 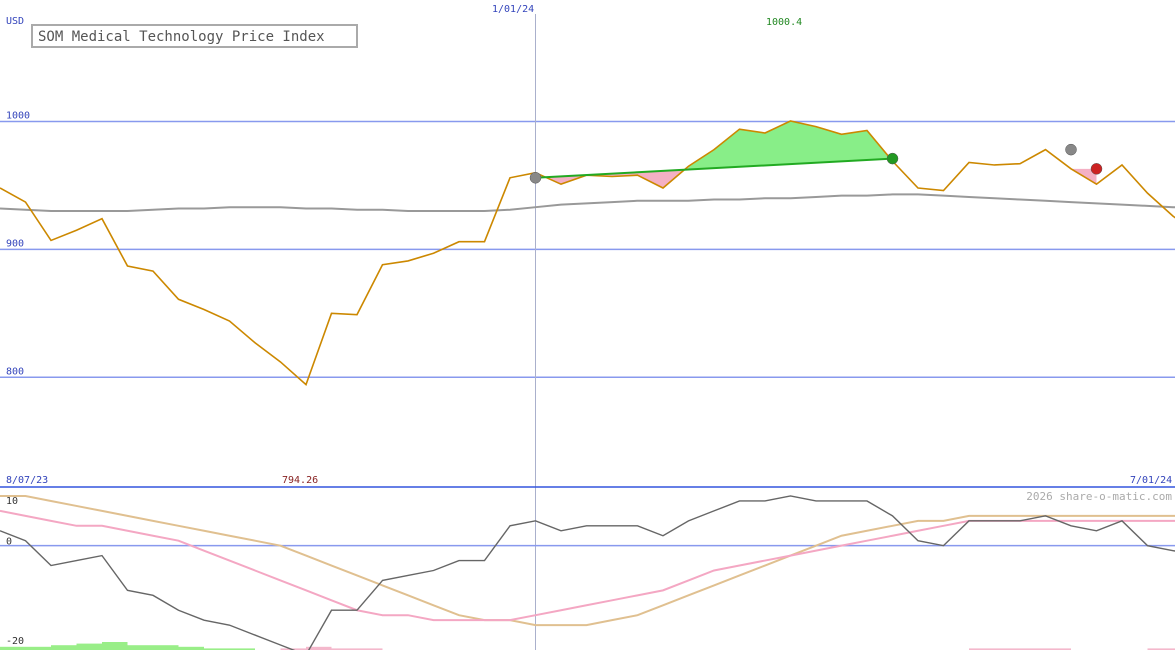 What do you see at coordinates (784, 22) in the screenshot?
I see `max-value-label: 1000.4` at bounding box center [784, 22].